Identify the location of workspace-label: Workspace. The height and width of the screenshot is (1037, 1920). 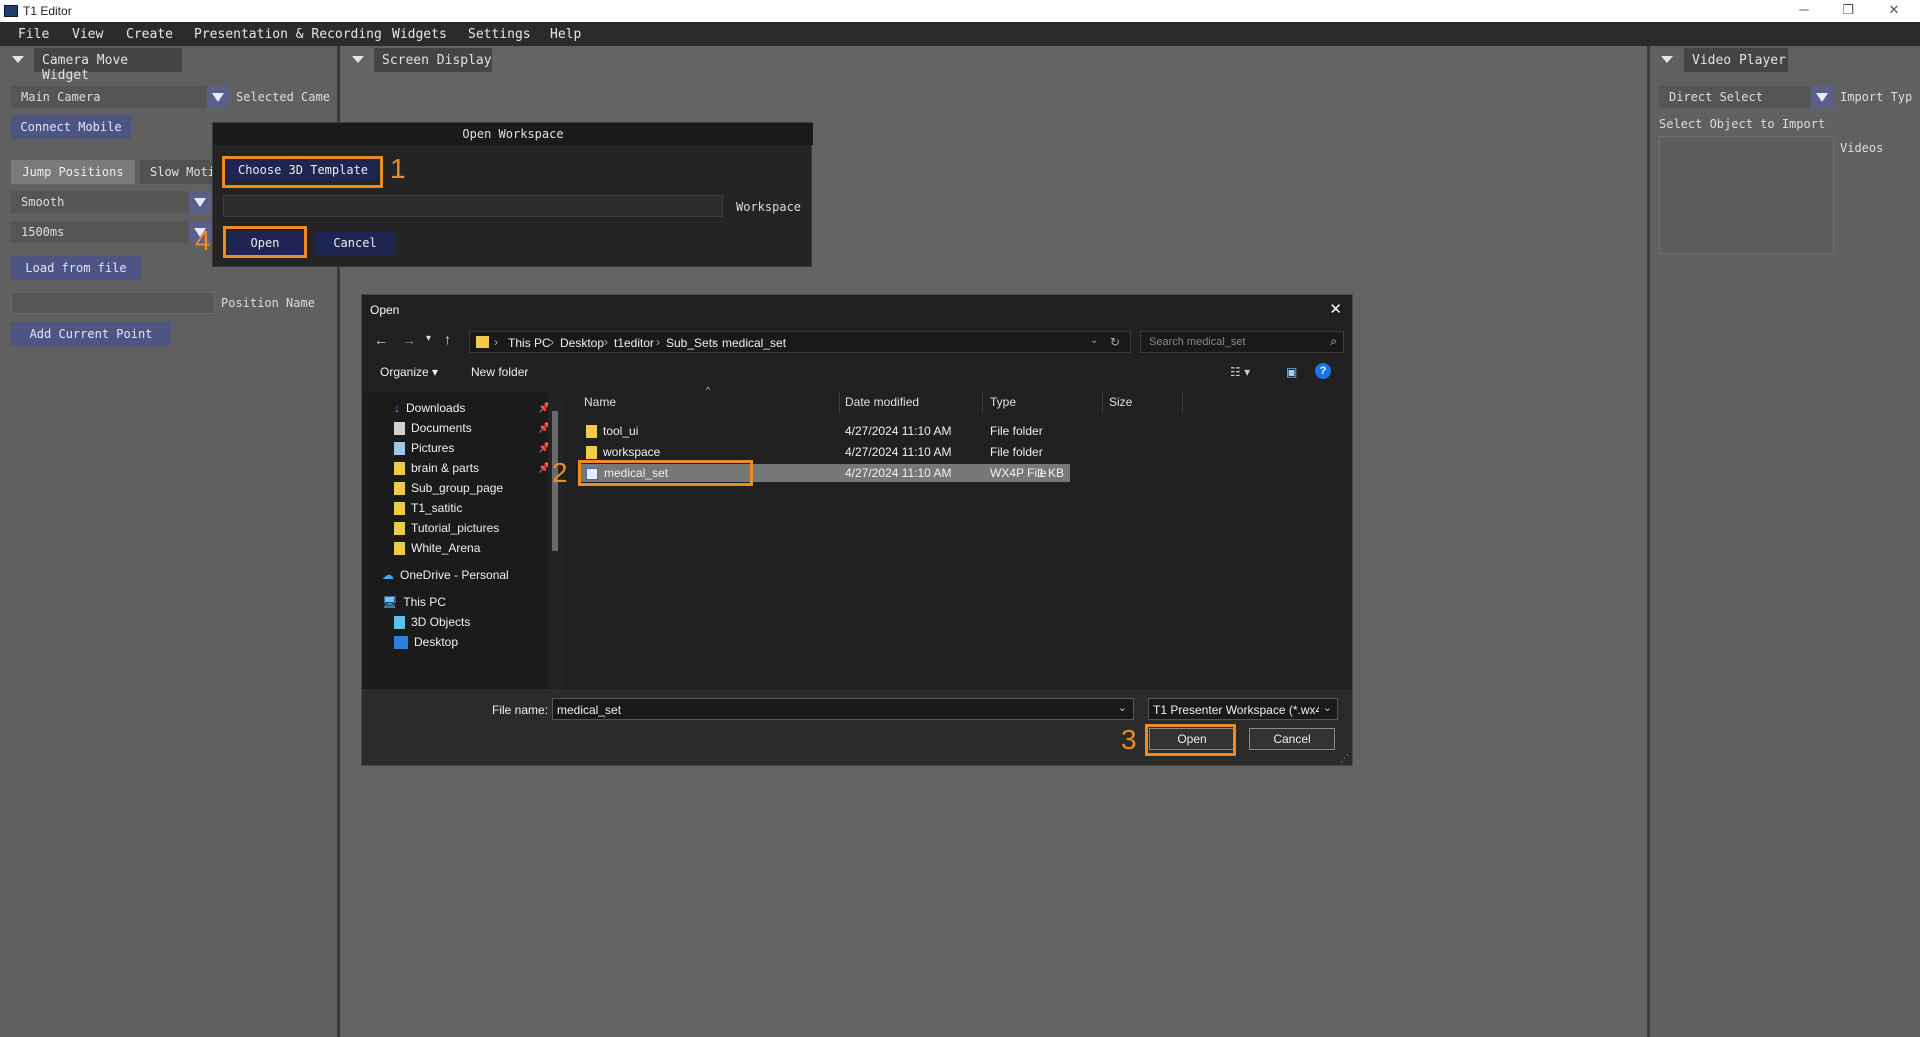
(769, 207).